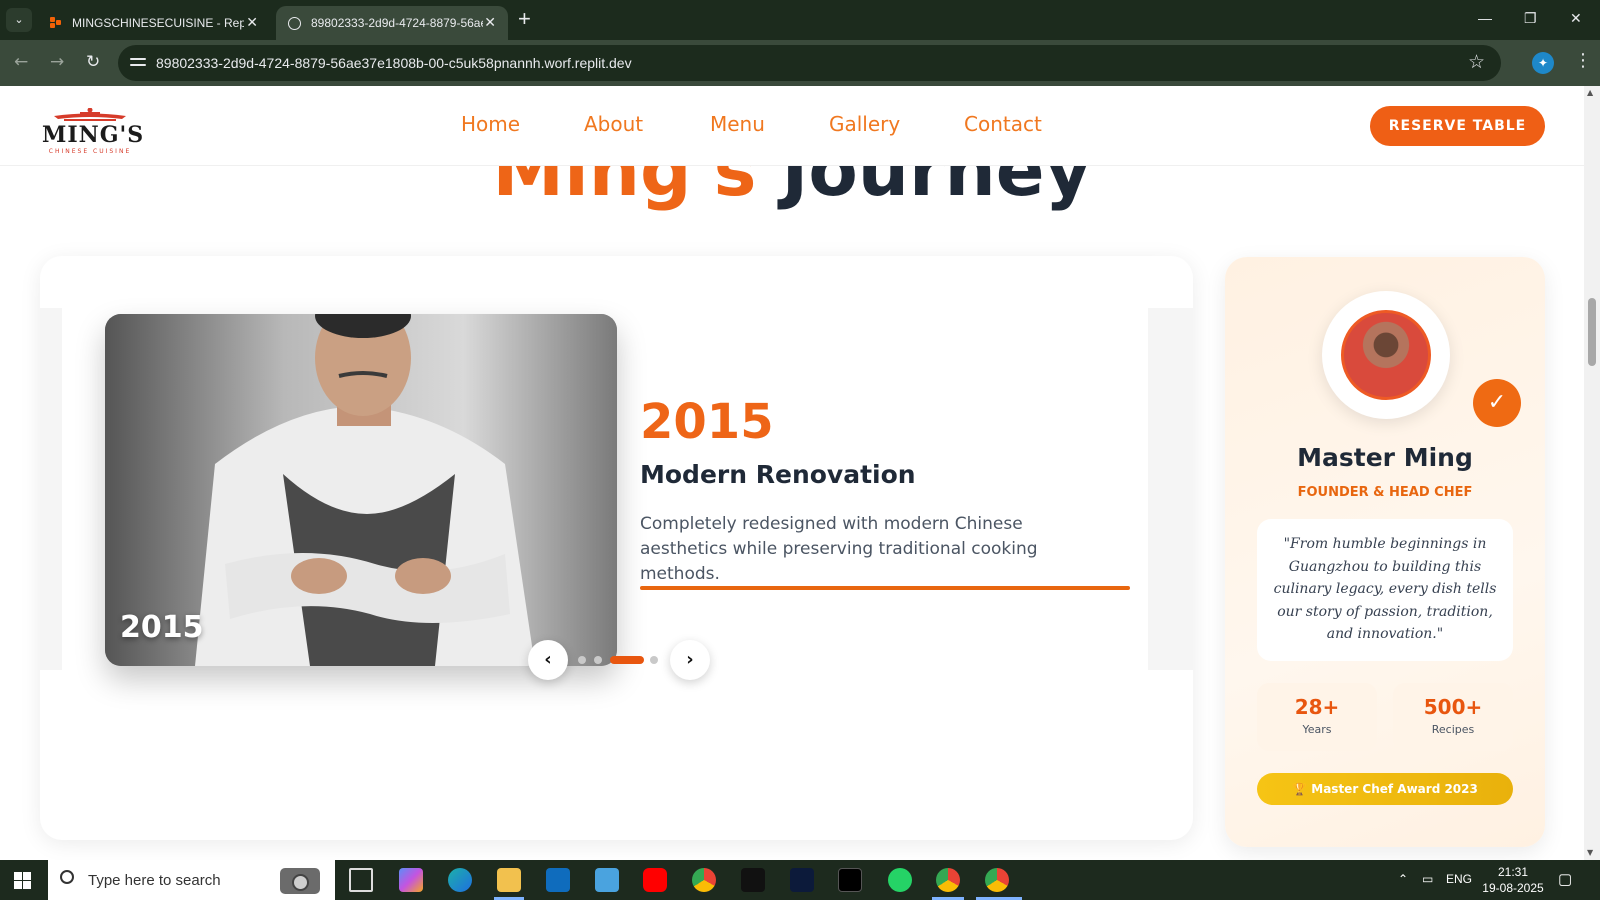  What do you see at coordinates (1453, 729) in the screenshot?
I see `stat-label: Recipes` at bounding box center [1453, 729].